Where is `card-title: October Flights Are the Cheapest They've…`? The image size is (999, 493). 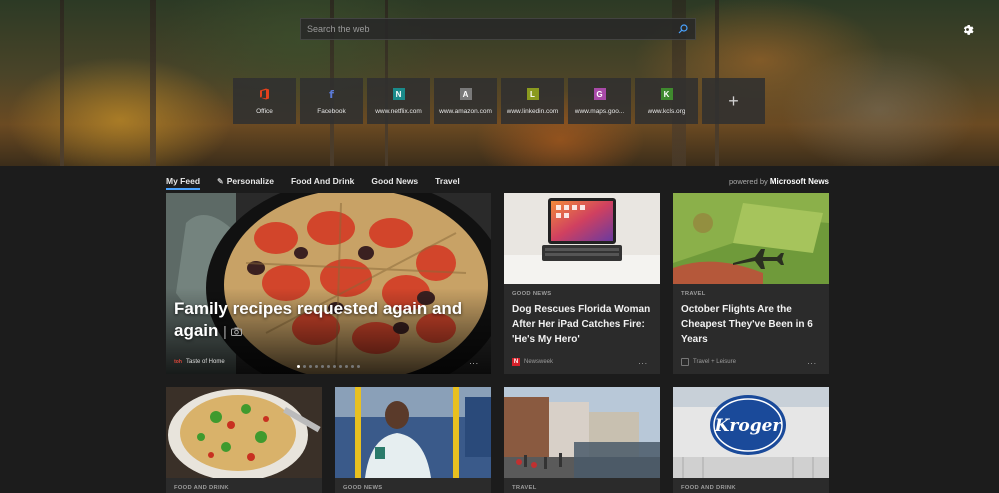 card-title: October Flights Are the Cheapest They've… is located at coordinates (751, 324).